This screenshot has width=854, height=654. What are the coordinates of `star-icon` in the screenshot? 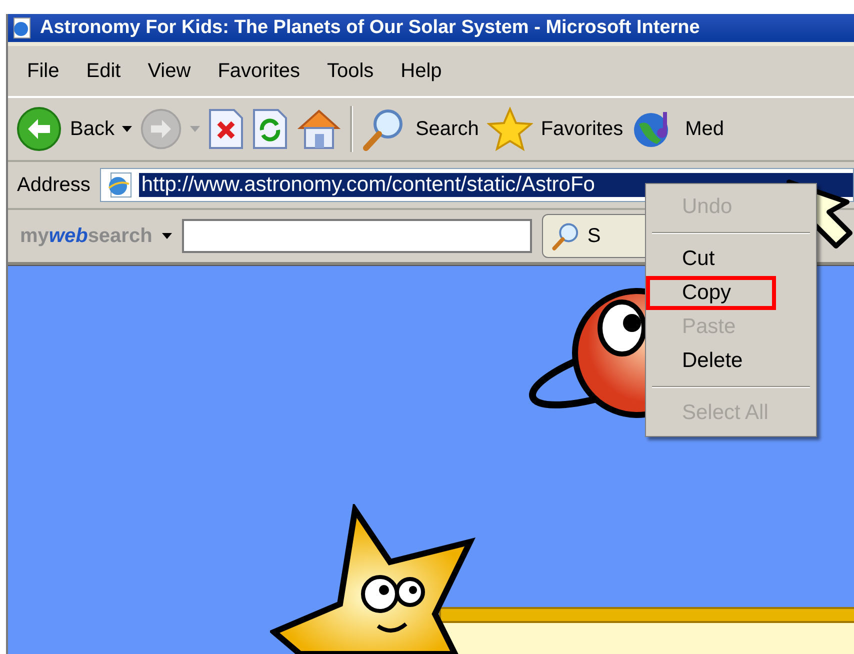 It's located at (509, 129).